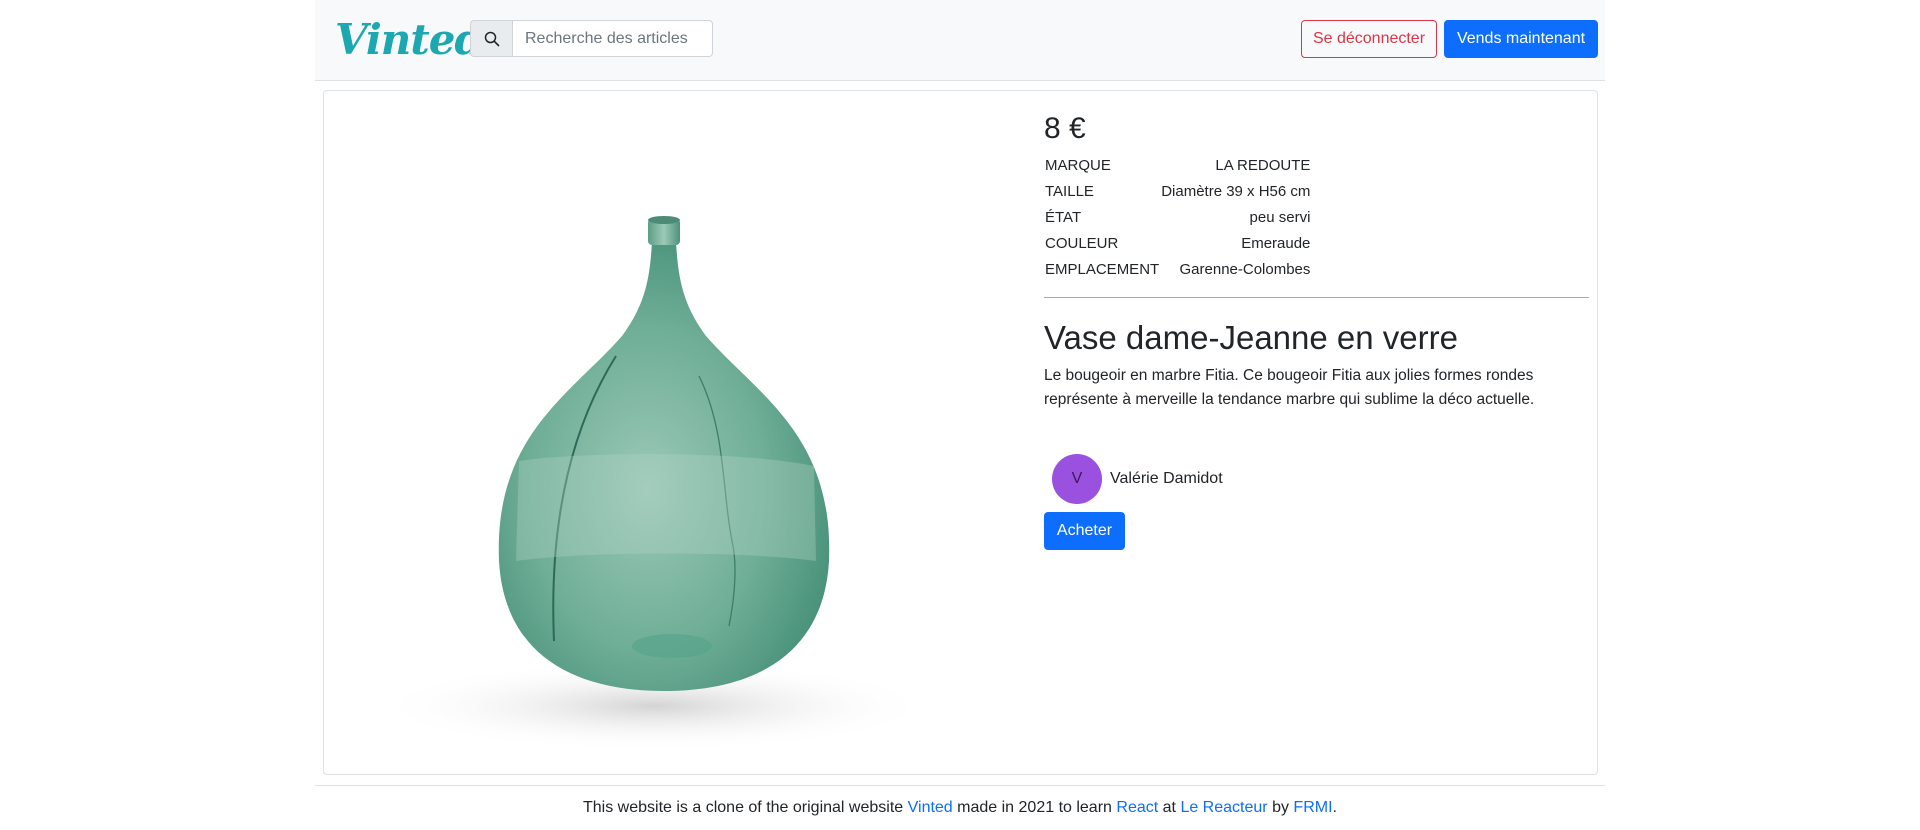  I want to click on footer-text-5: ., so click(1334, 807).